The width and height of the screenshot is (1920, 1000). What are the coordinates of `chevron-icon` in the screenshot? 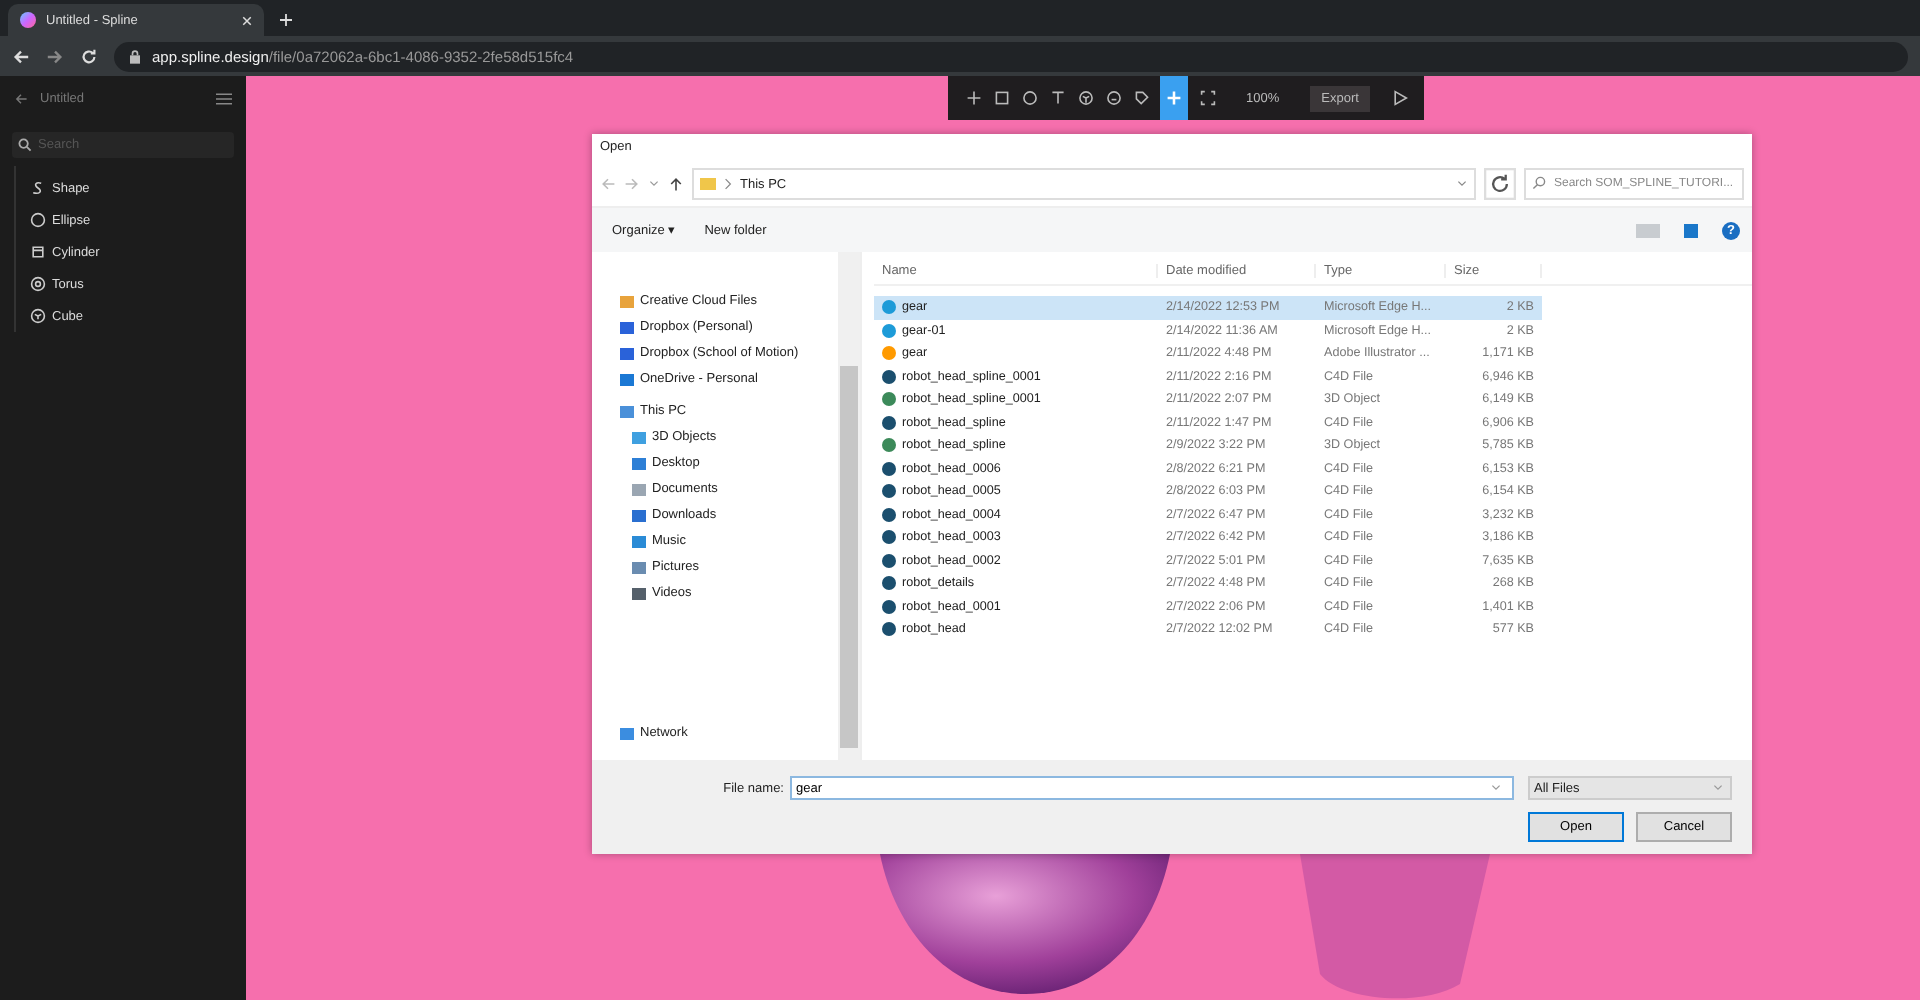 It's located at (728, 184).